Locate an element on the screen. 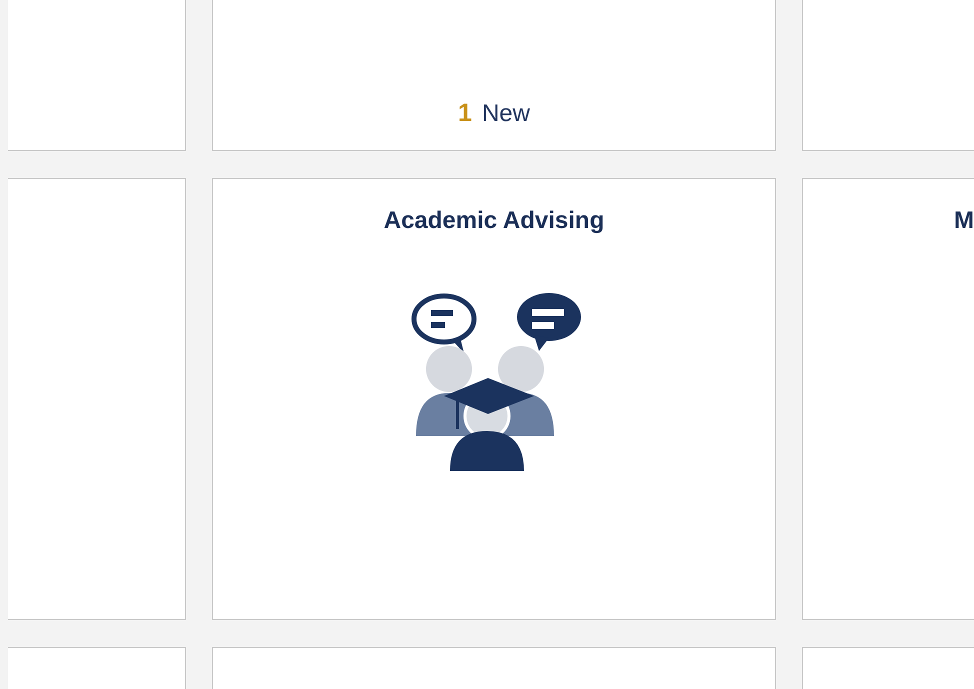 This screenshot has width=974, height=689. tile-title: M is located at coordinates (963, 220).